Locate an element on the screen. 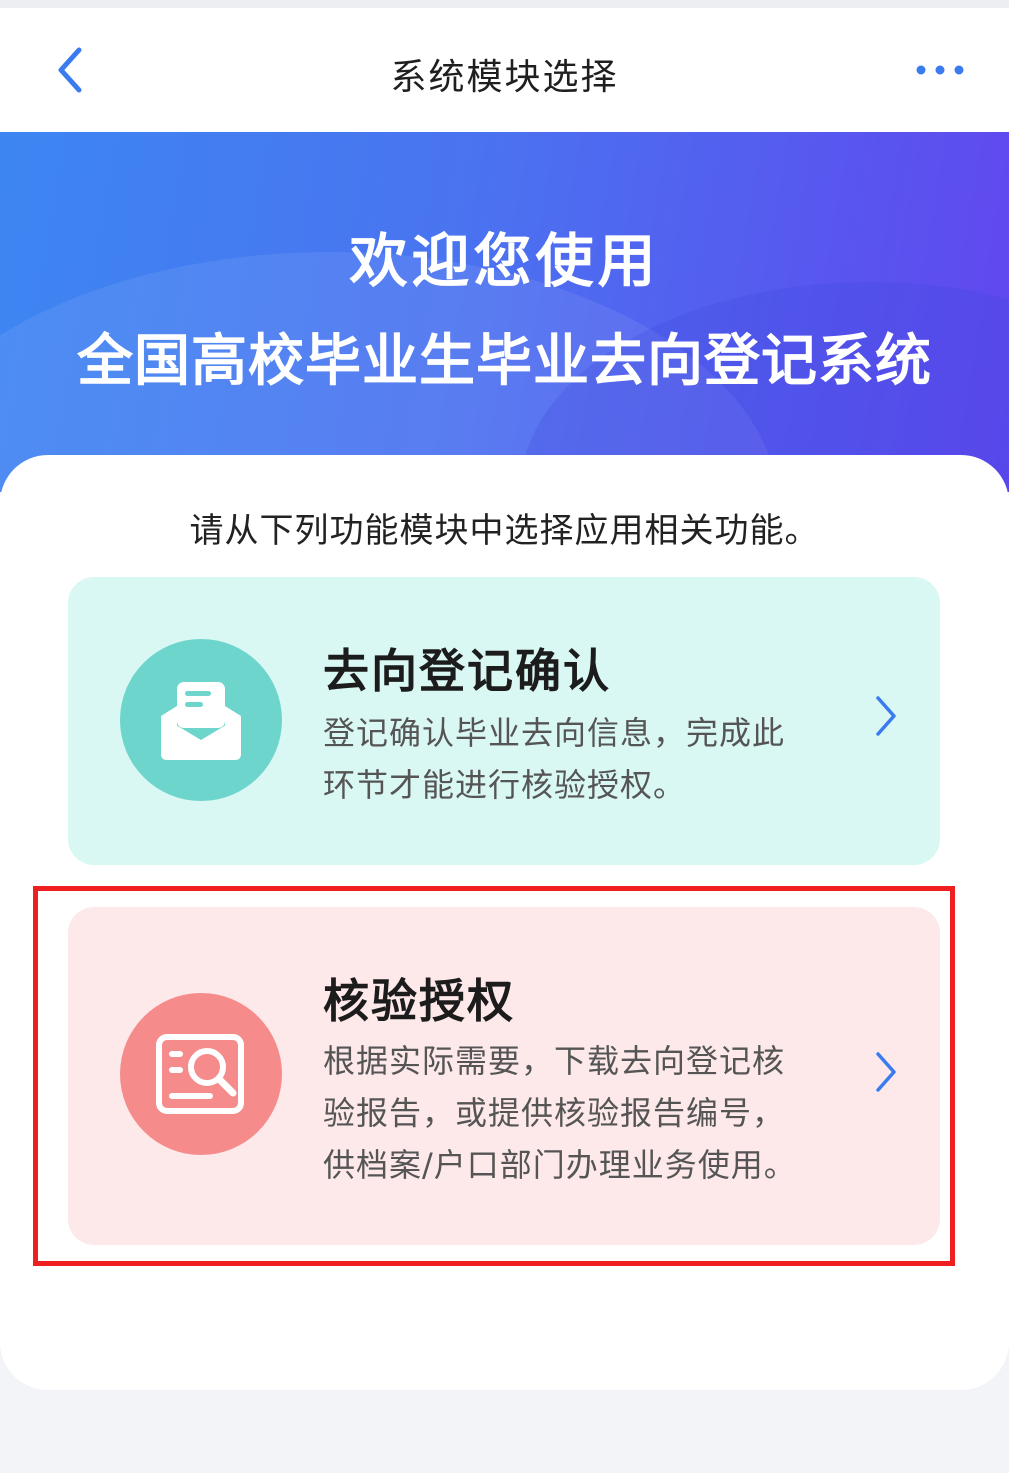 This screenshot has height=1473, width=1009. description-line: 环节才能进行核验授权。 is located at coordinates (505, 785).